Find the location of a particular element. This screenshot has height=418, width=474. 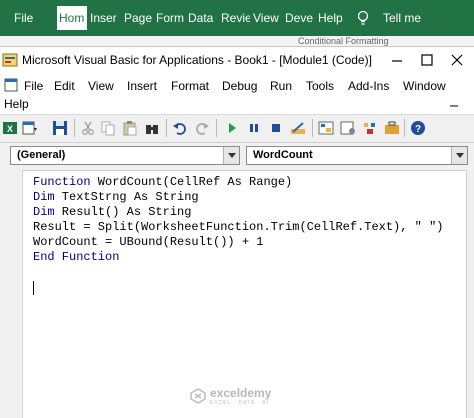

vba-app-icon is located at coordinates (10, 60).